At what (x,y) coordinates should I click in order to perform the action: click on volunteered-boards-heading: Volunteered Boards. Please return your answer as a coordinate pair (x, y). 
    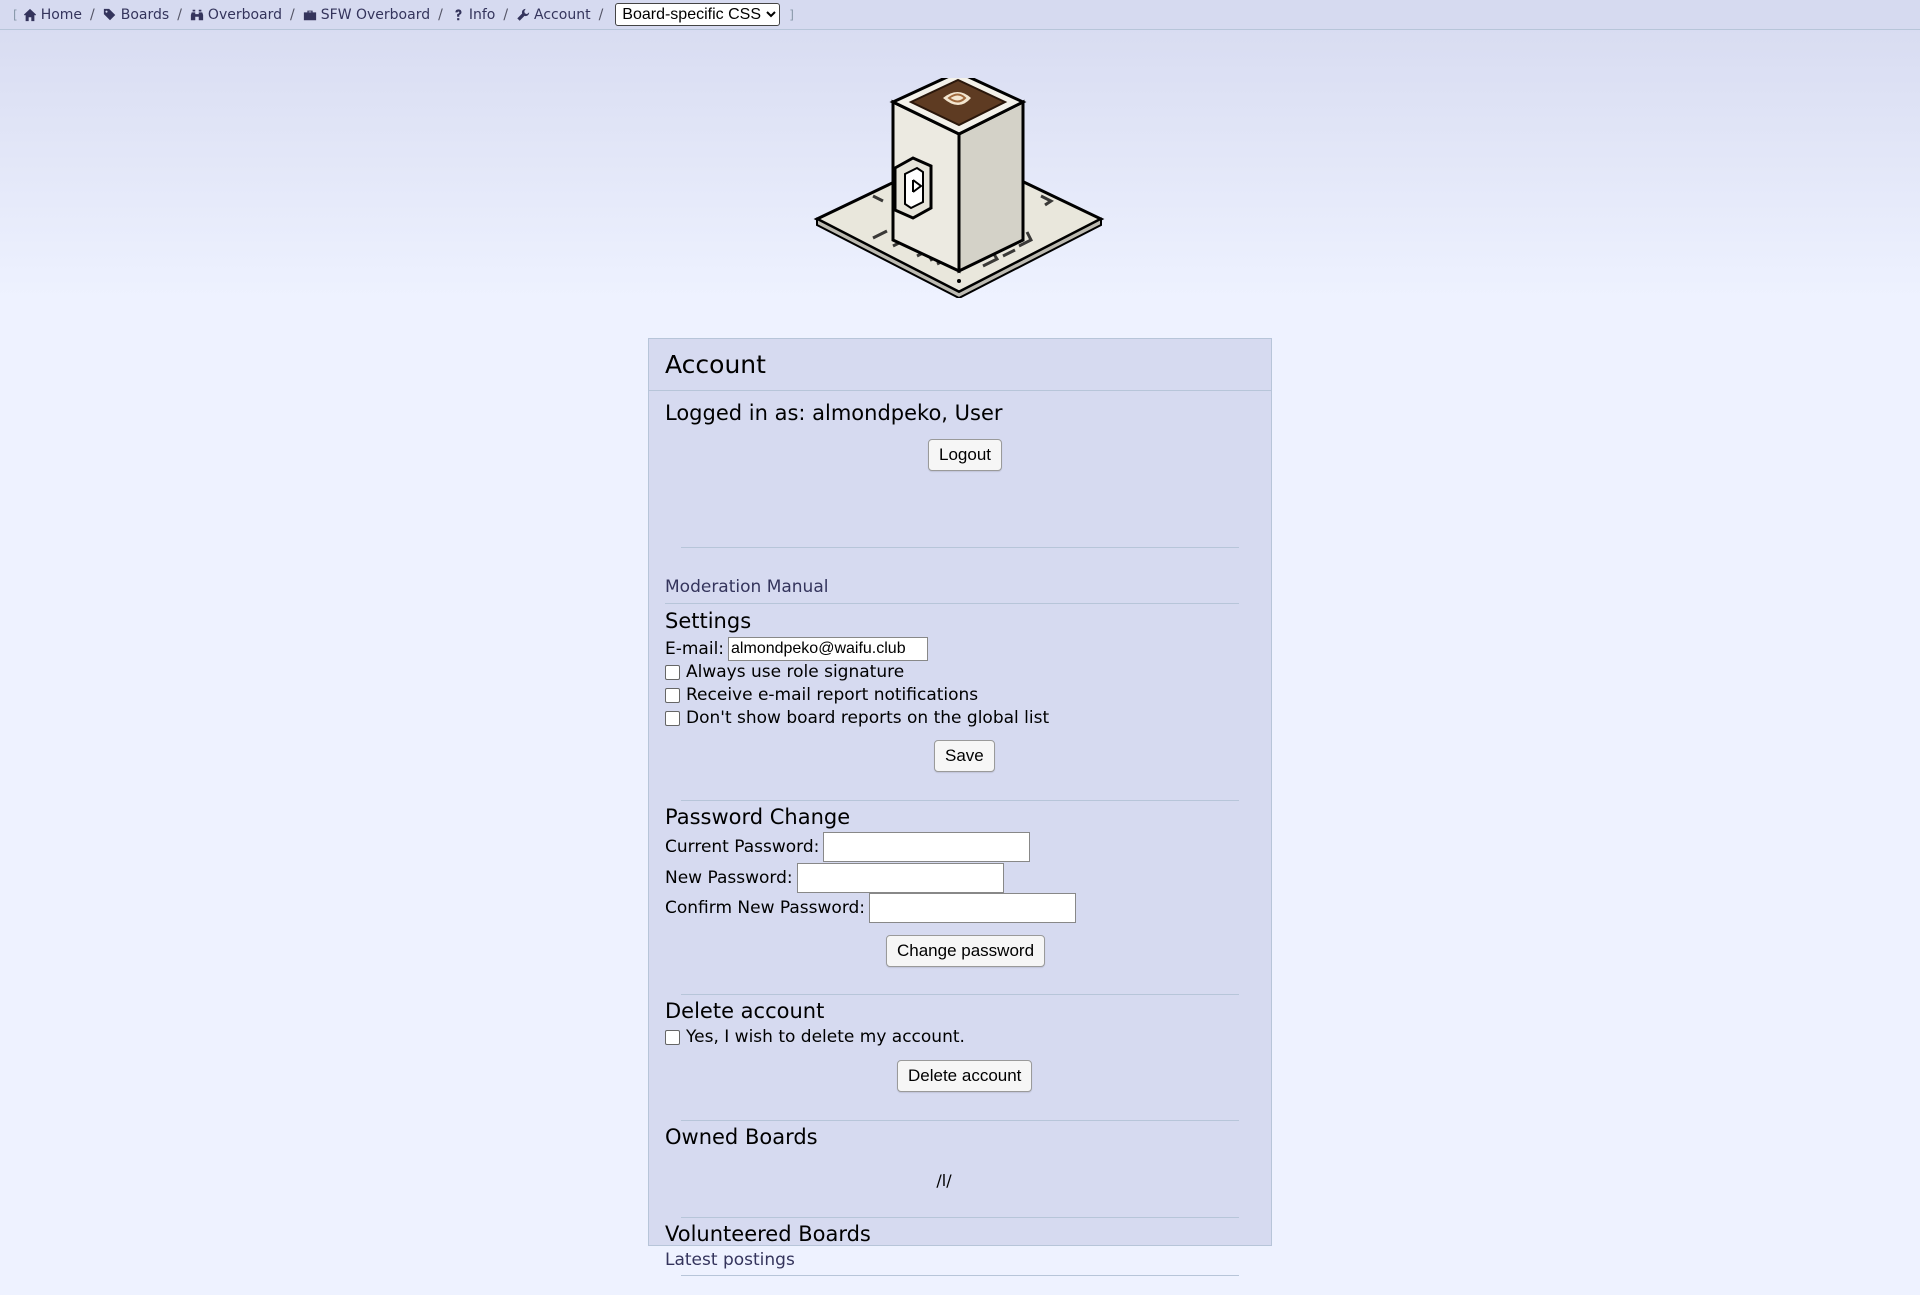
    Looking at the image, I should click on (768, 1234).